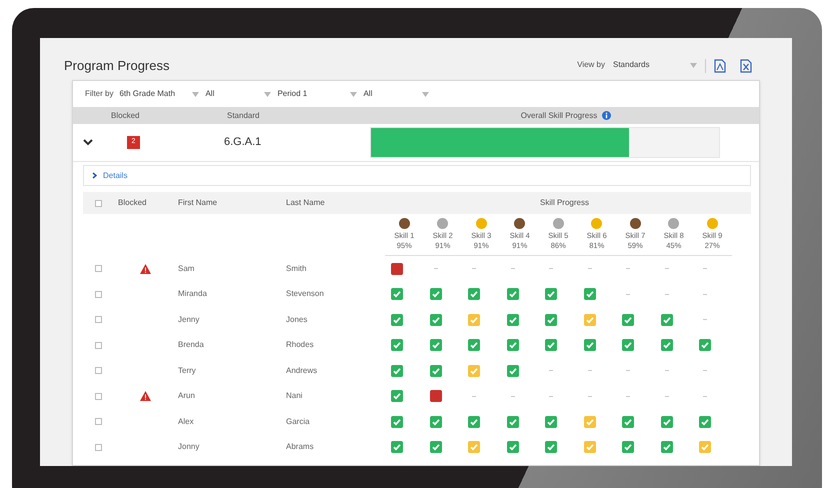  Describe the element at coordinates (295, 396) in the screenshot. I see `last-name-cell-text: Nani` at that location.